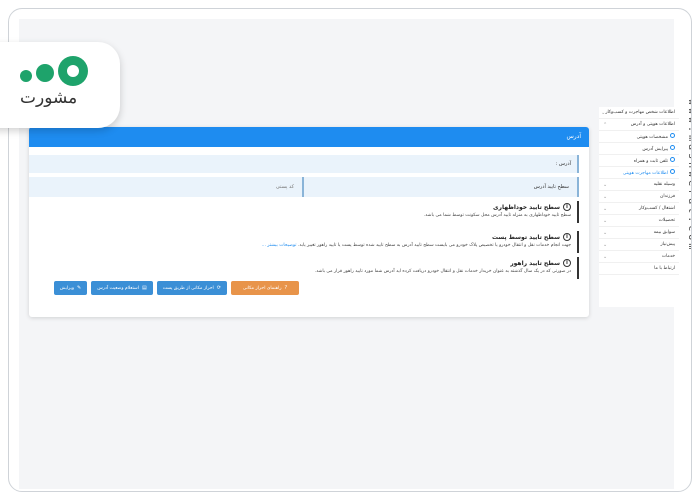 The width and height of the screenshot is (700, 500). What do you see at coordinates (639, 161) in the screenshot?
I see `sidebar-item: تلفن ثابت و همراه` at bounding box center [639, 161].